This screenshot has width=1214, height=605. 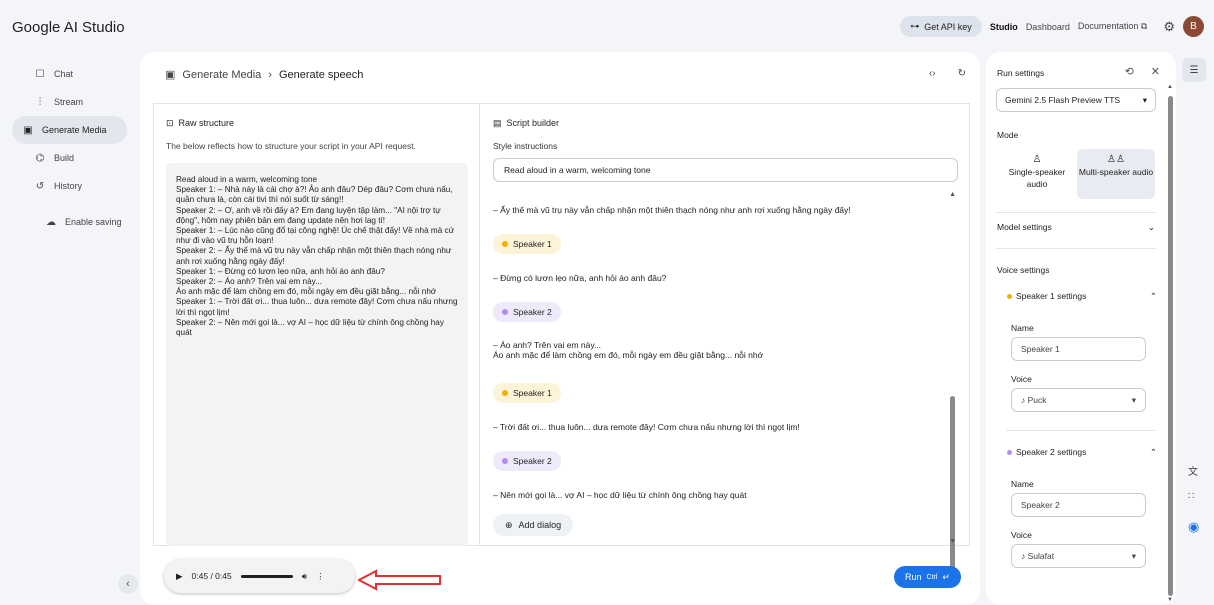 What do you see at coordinates (1193, 527) in the screenshot?
I see `assistant-icon: ◉` at bounding box center [1193, 527].